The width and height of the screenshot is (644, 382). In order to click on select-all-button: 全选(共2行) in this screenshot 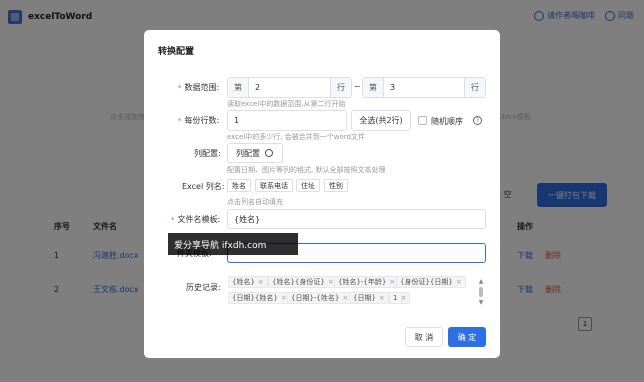, I will do `click(381, 120)`.